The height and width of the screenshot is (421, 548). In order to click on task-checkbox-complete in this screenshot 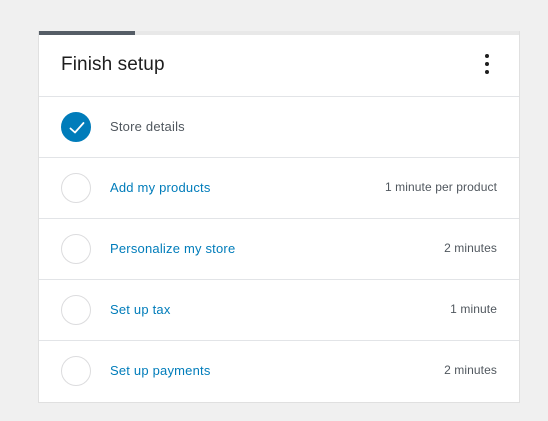, I will do `click(76, 127)`.